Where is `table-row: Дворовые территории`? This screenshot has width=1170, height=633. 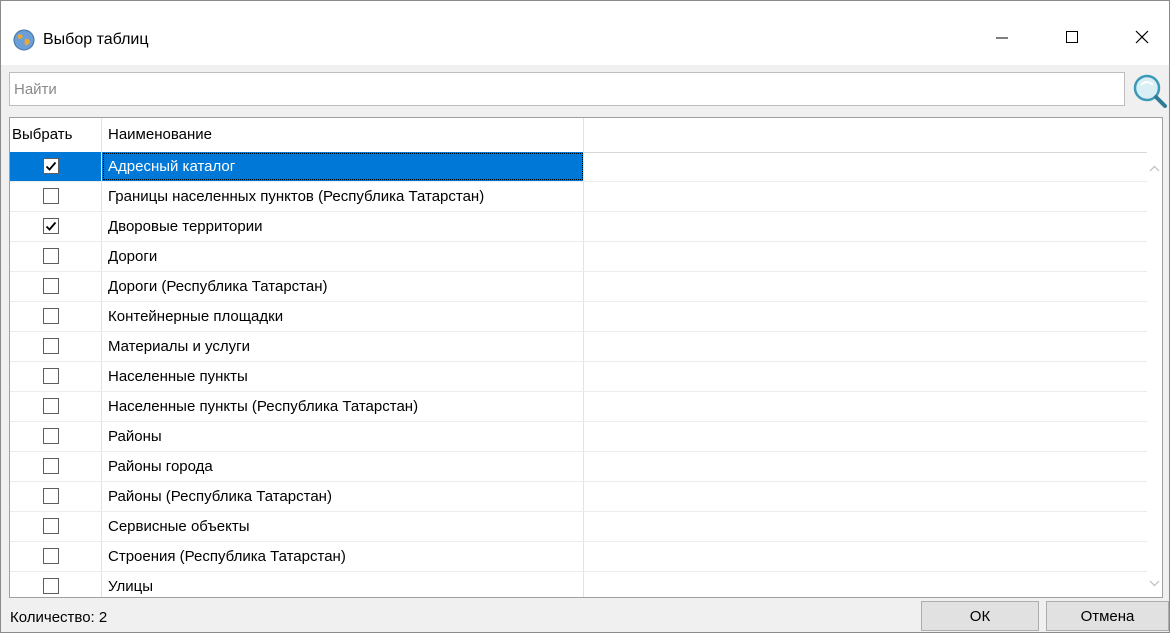
table-row: Дворовые территории is located at coordinates (578, 227).